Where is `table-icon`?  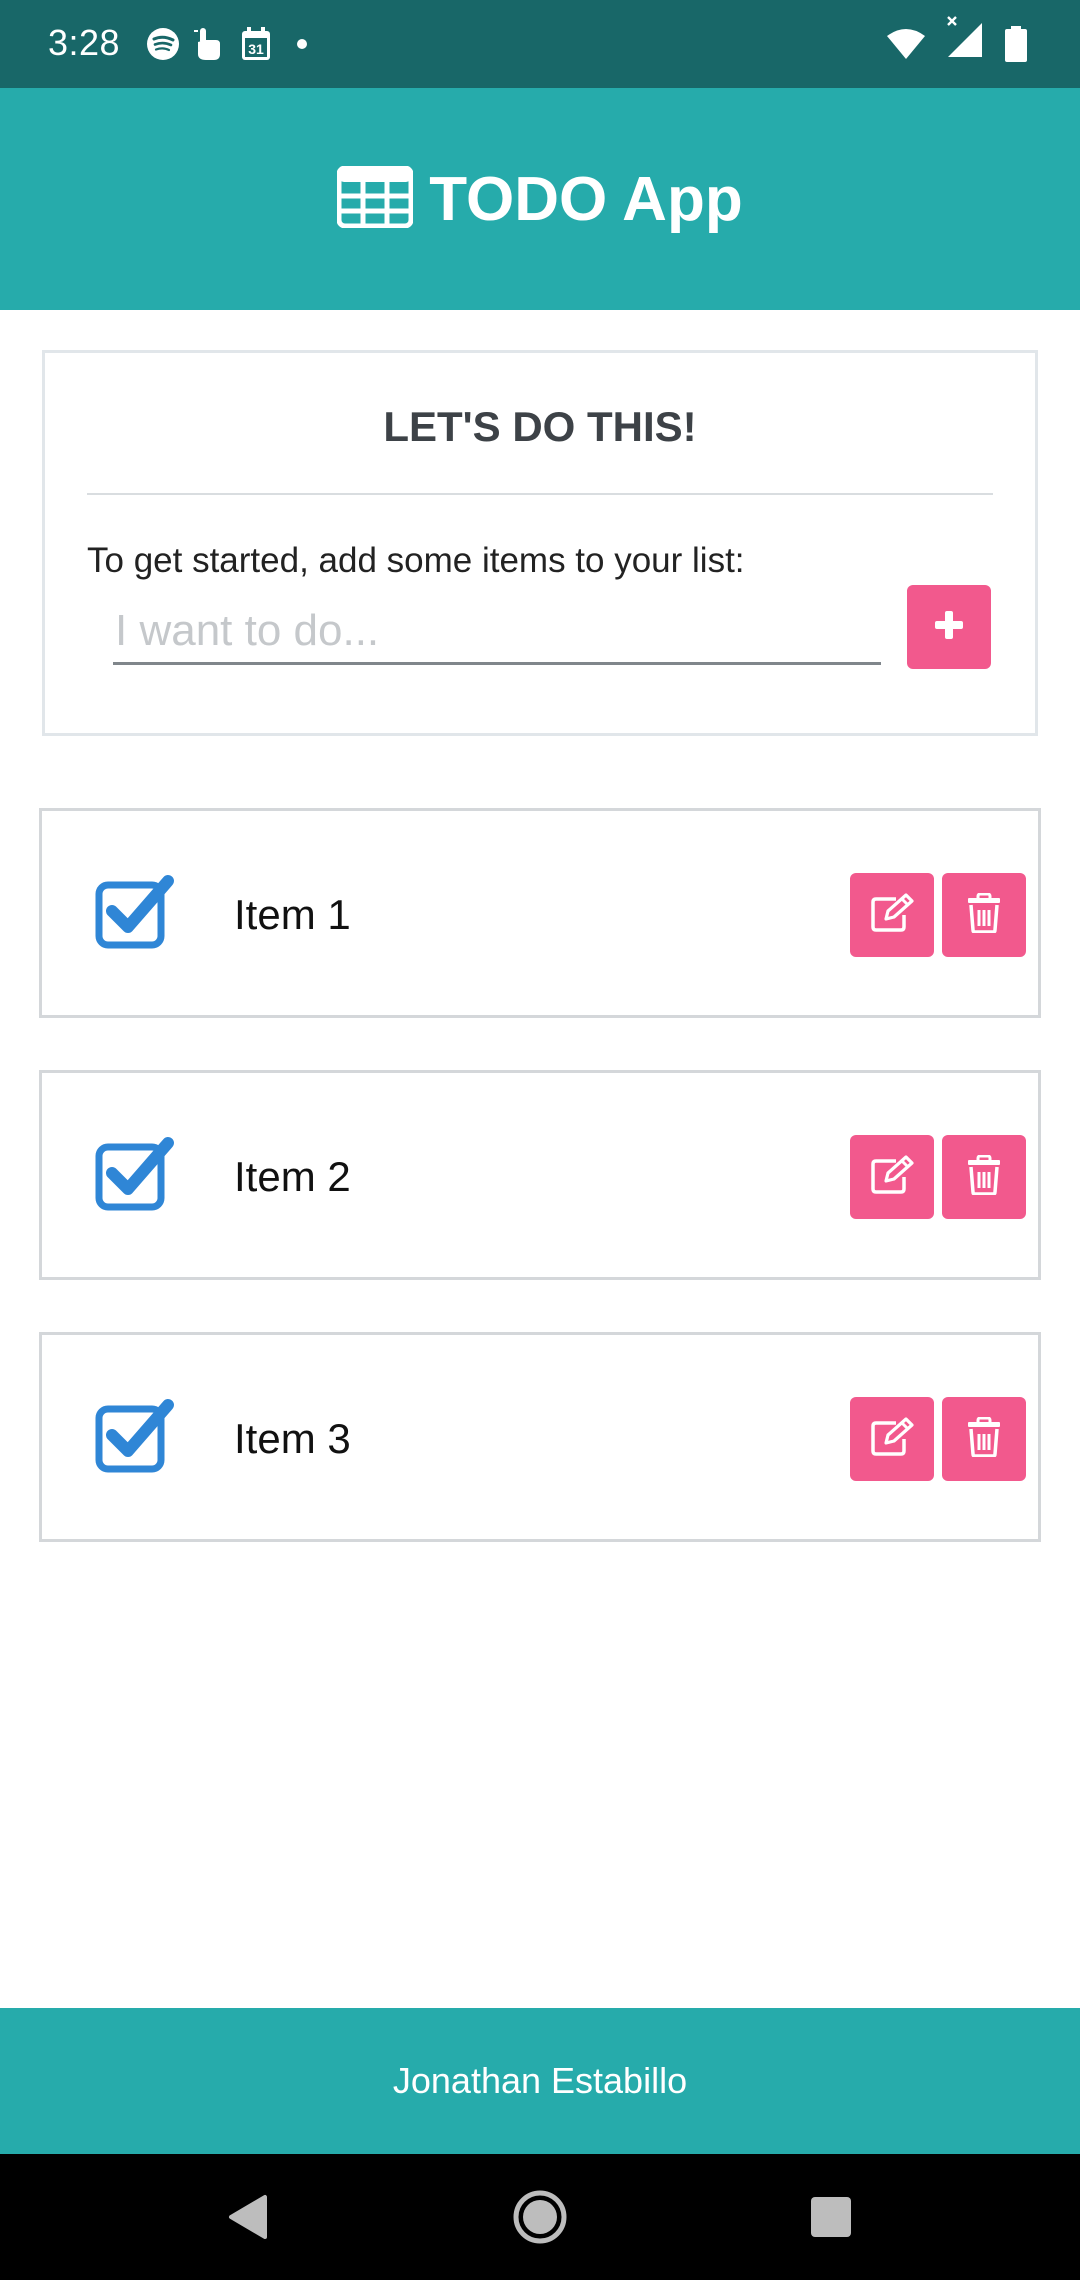
table-icon is located at coordinates (375, 199).